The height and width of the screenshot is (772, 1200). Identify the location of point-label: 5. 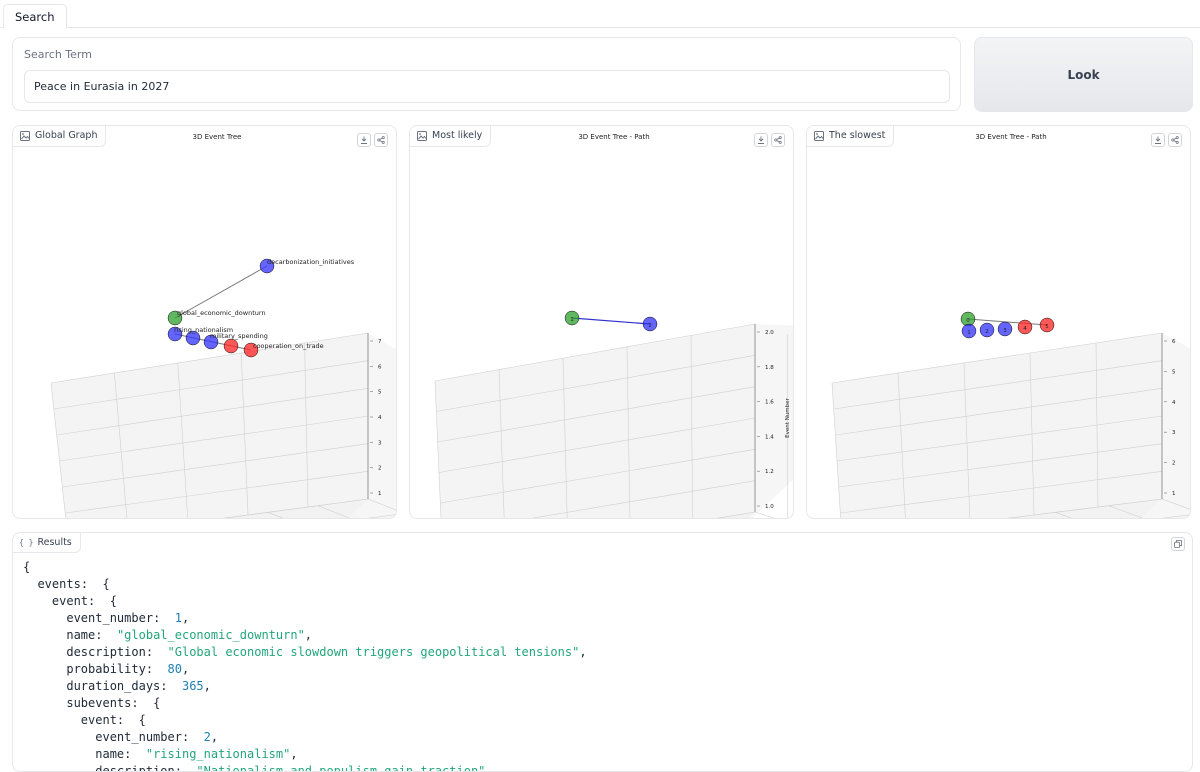
(1047, 327).